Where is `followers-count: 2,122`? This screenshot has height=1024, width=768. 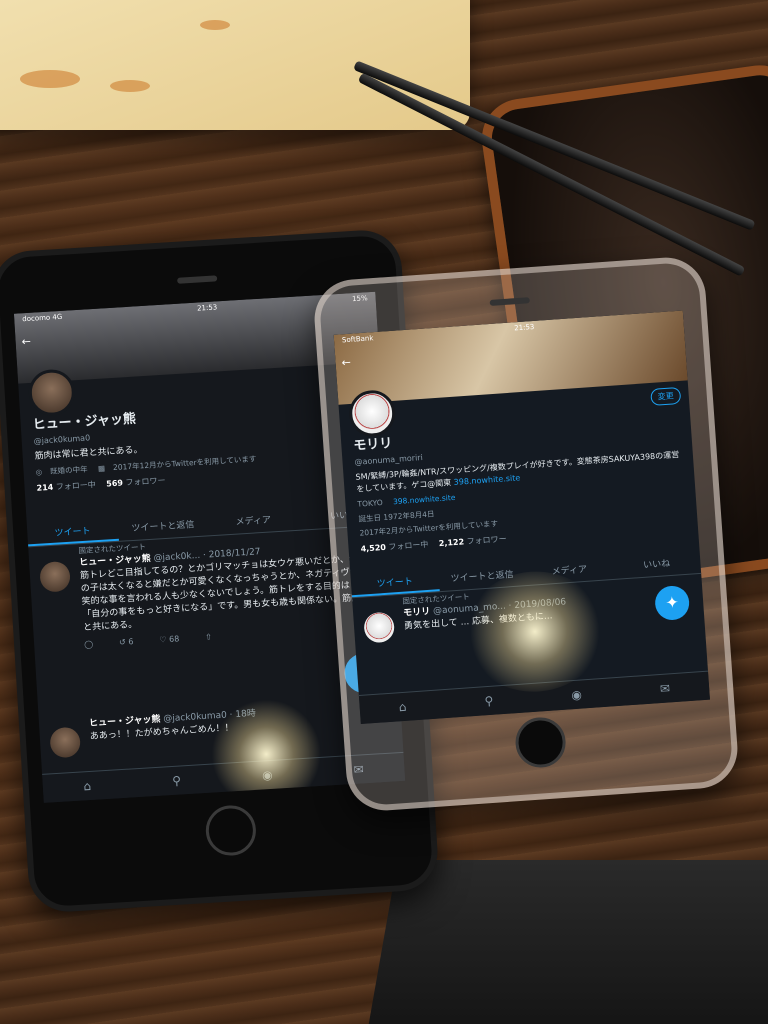
followers-count: 2,122 is located at coordinates (451, 543).